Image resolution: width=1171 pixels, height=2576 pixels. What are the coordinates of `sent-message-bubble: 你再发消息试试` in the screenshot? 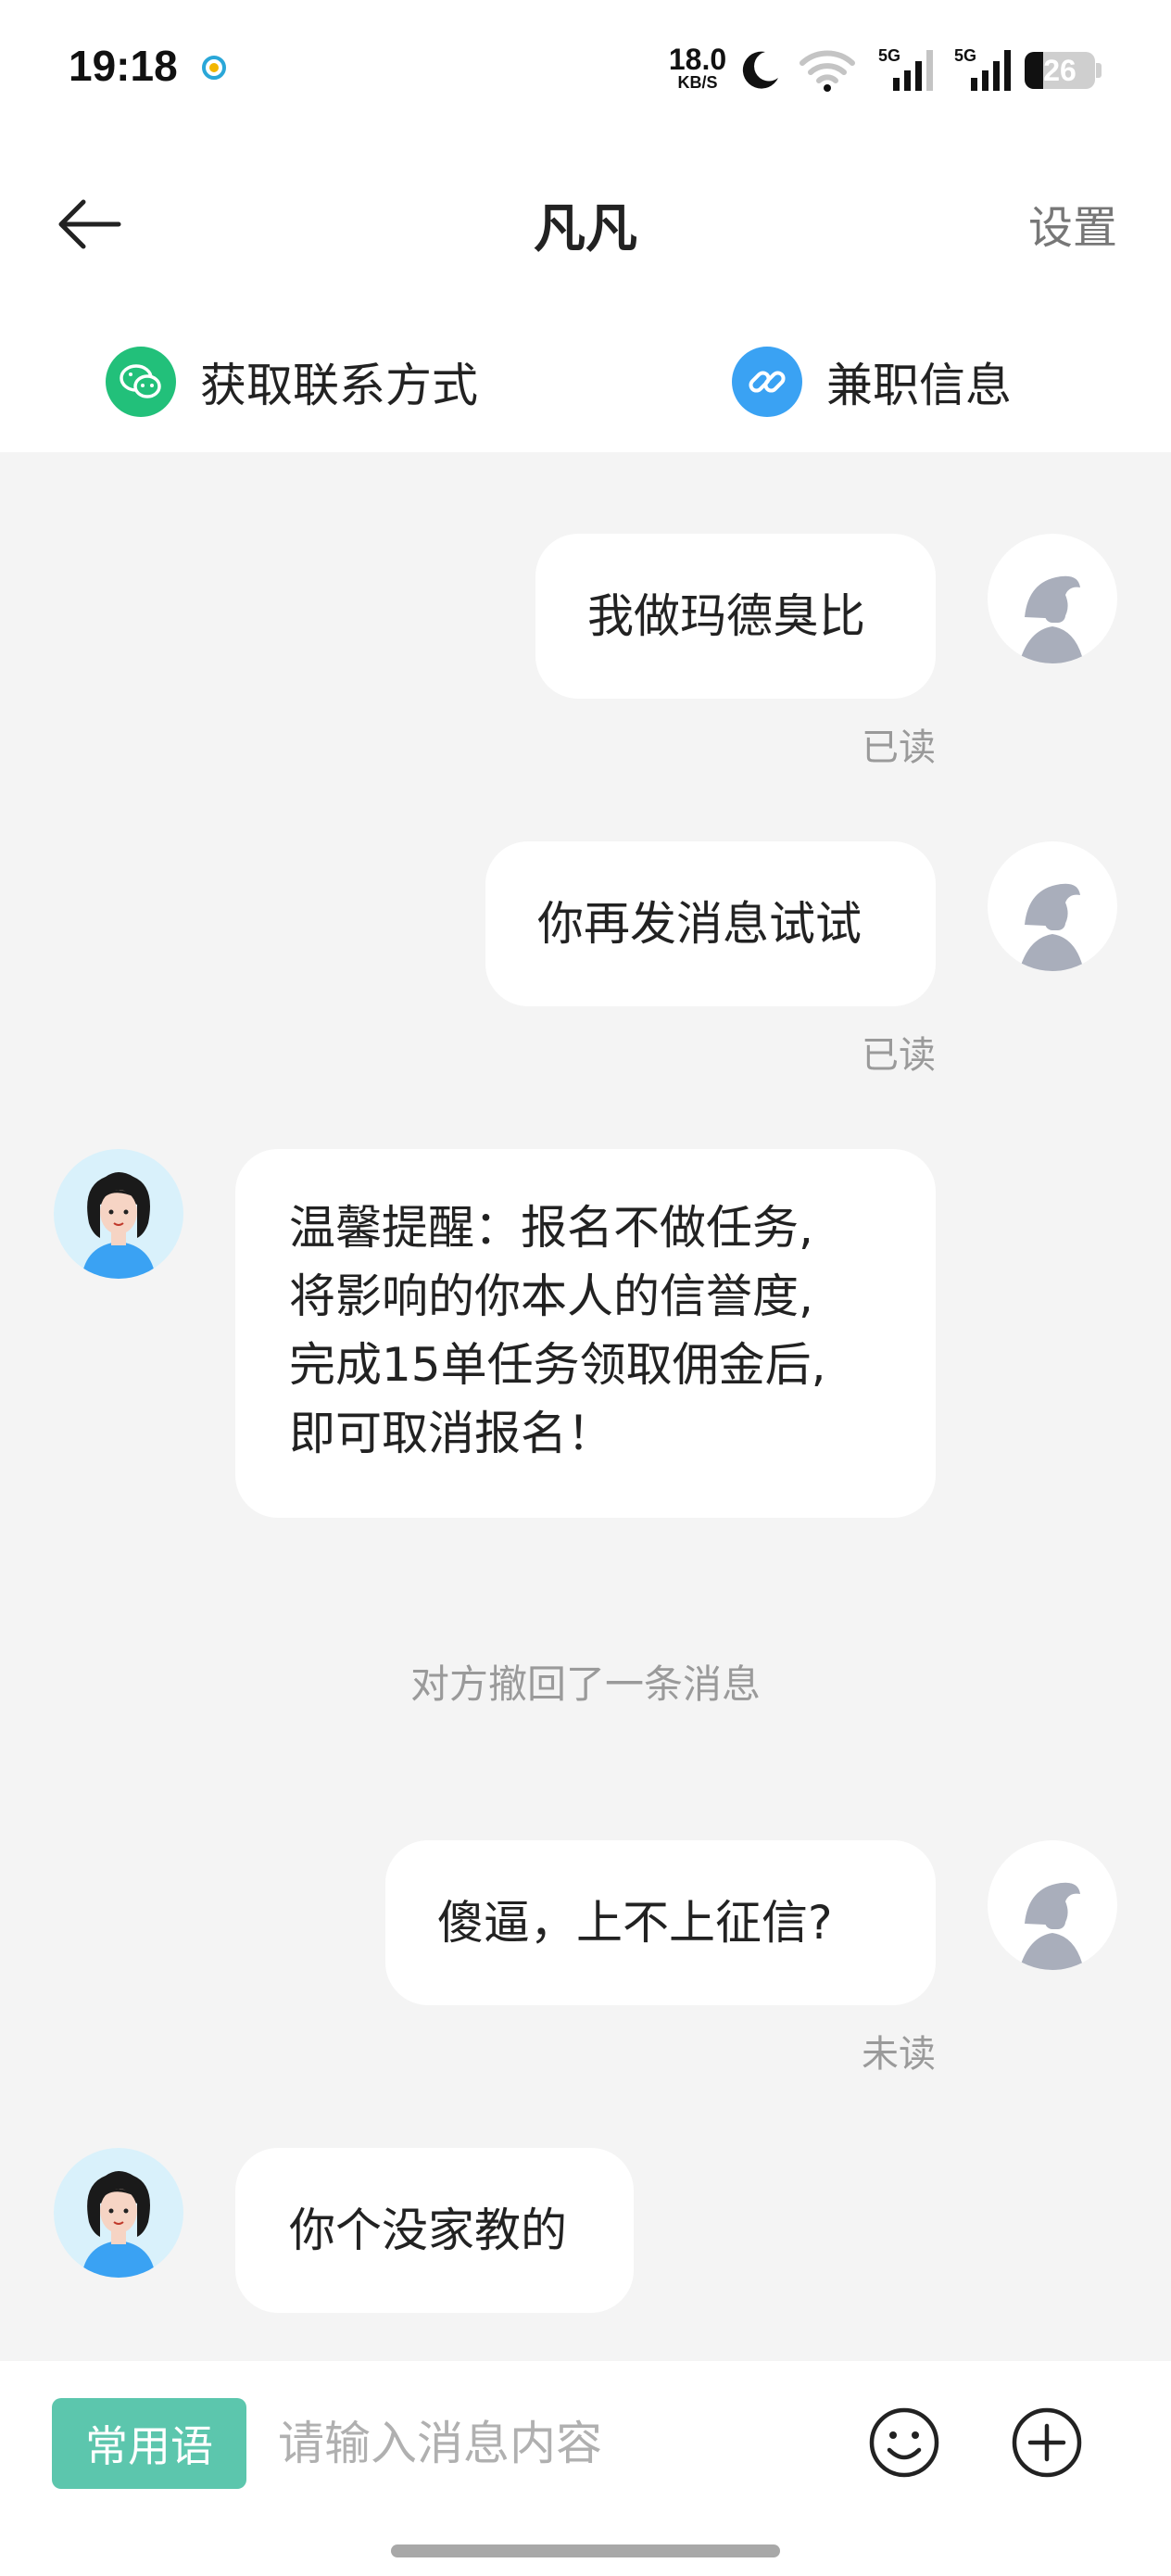 It's located at (711, 923).